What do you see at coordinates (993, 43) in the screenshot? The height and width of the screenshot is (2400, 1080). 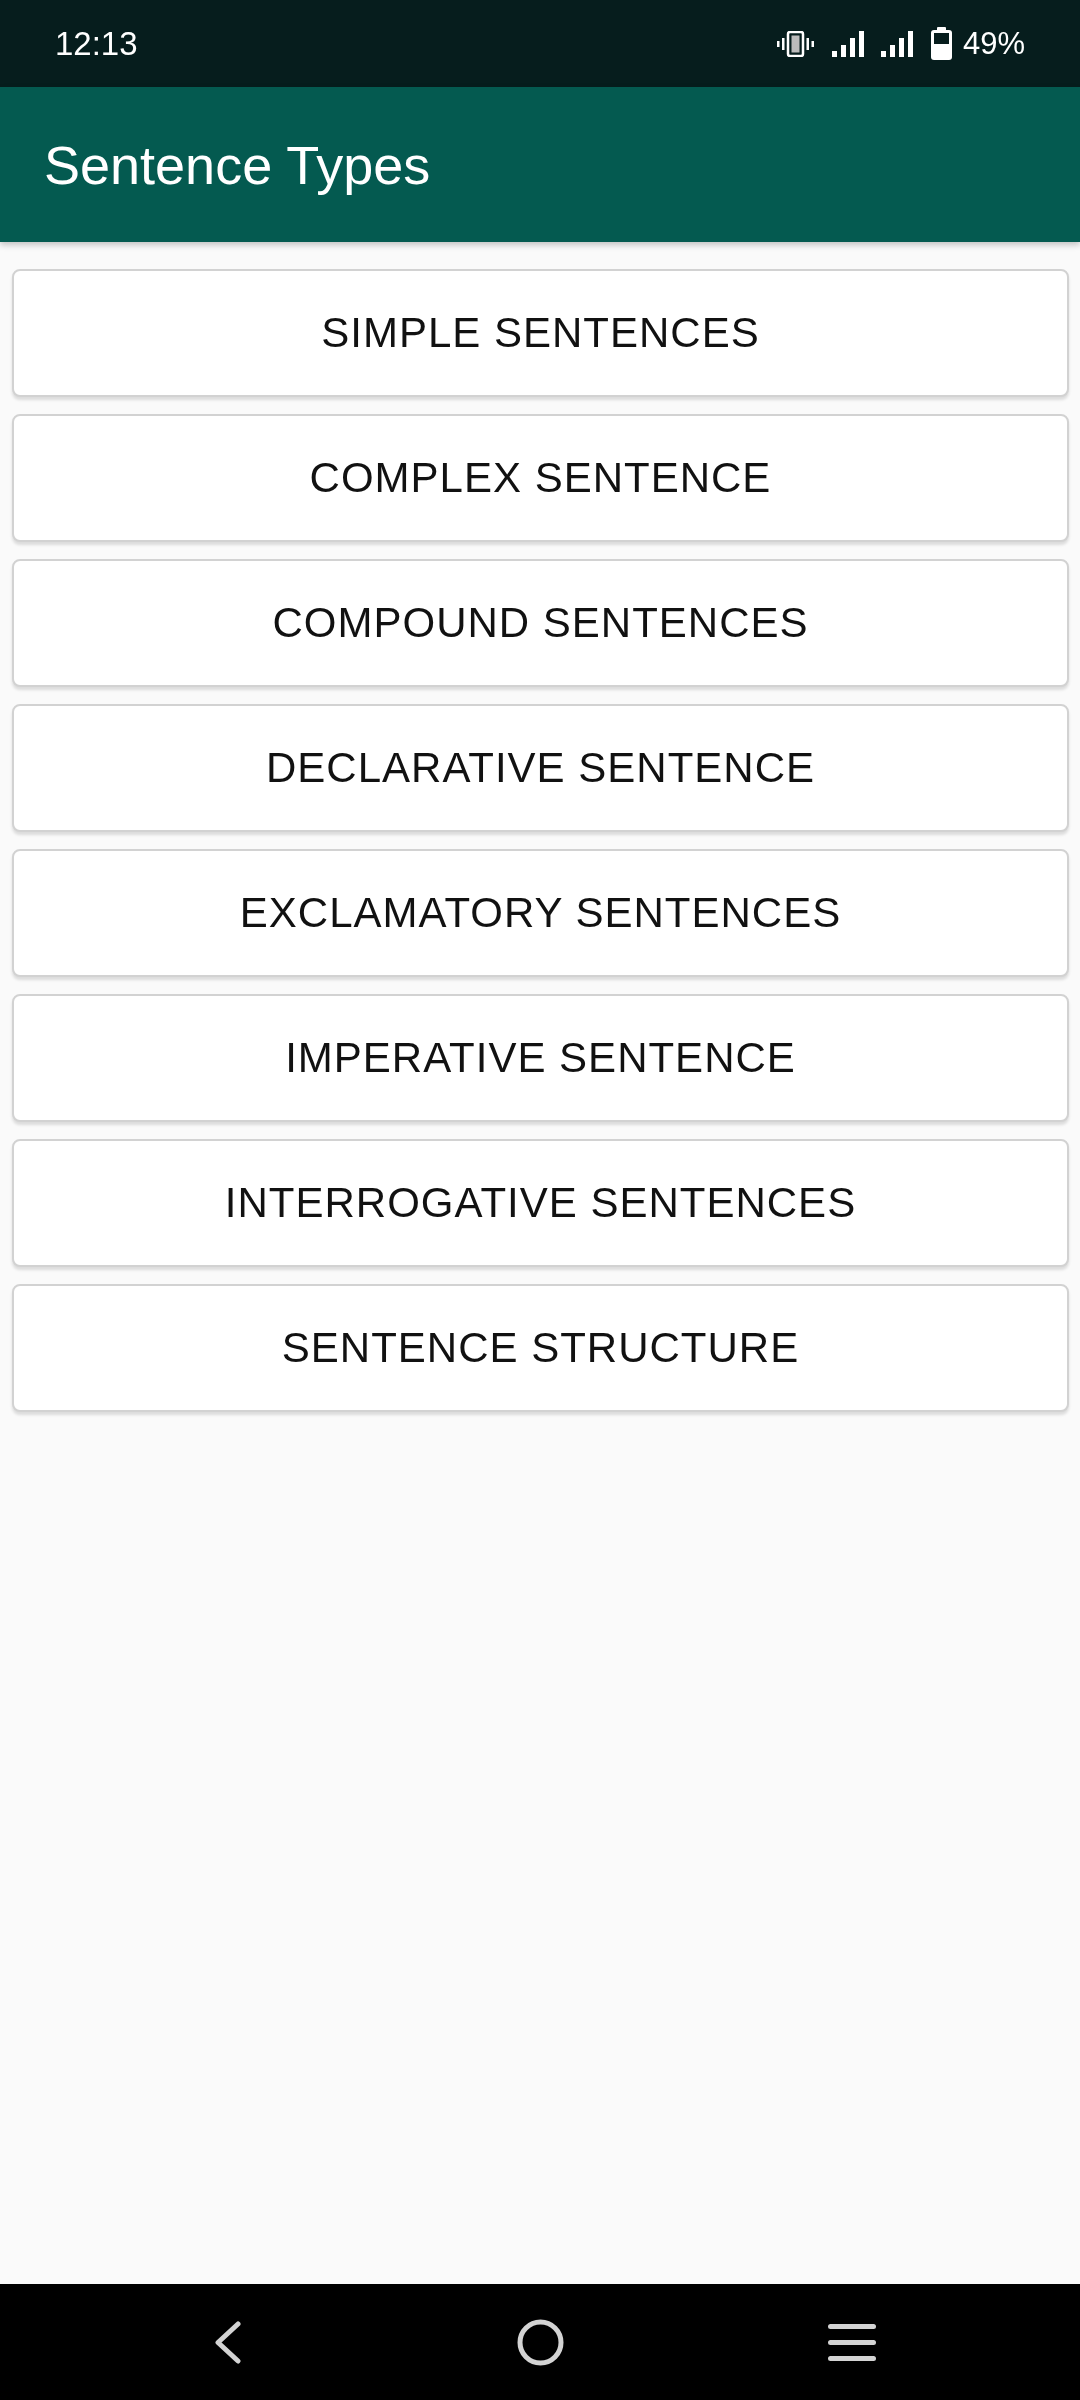 I see `battery-percent: 49%` at bounding box center [993, 43].